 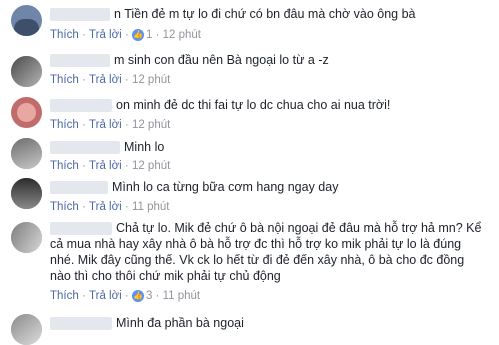 I want to click on reaction-count: 👍 1, so click(x=141, y=35).